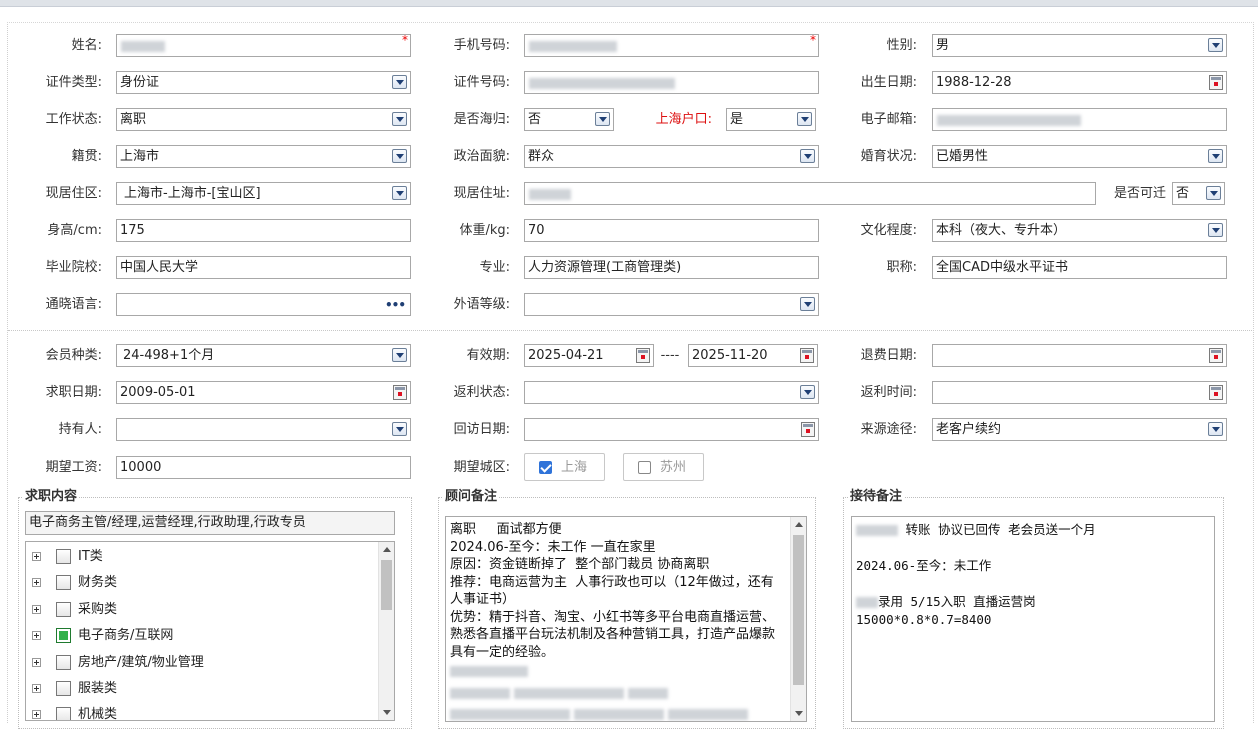  What do you see at coordinates (1079, 355) in the screenshot?
I see `refund-date-field` at bounding box center [1079, 355].